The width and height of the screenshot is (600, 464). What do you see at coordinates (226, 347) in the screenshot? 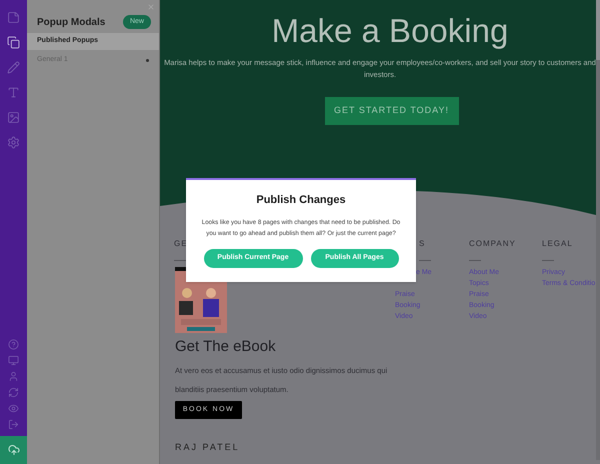
I see `ebook-title: Get The eBook` at bounding box center [226, 347].